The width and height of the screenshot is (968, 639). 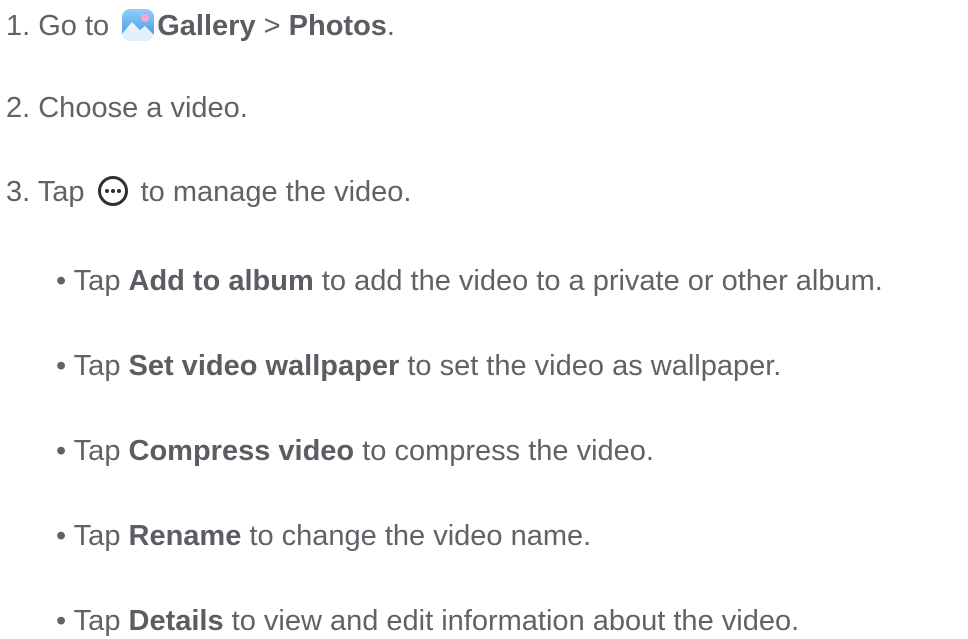 What do you see at coordinates (590, 366) in the screenshot?
I see `bullet-post: to set the video as wallpaper.` at bounding box center [590, 366].